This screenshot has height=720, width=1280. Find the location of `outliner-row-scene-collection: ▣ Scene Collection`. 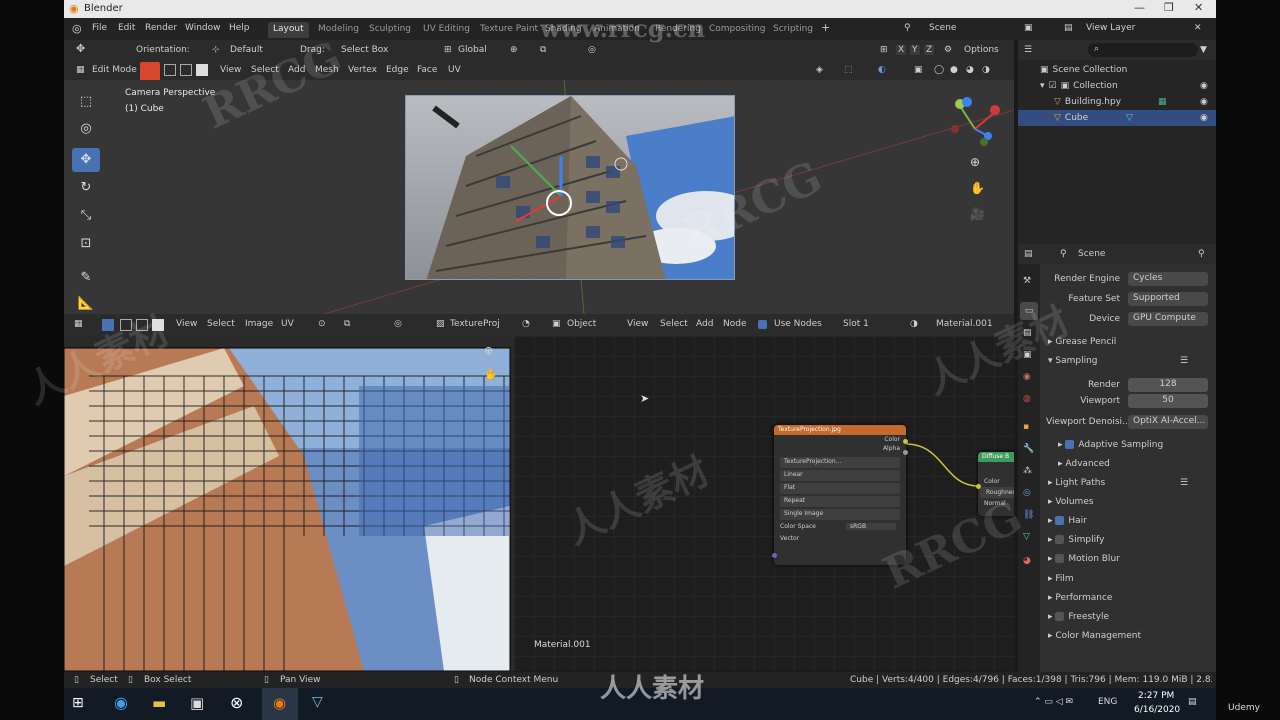

outliner-row-scene-collection: ▣ Scene Collection is located at coordinates (1117, 70).